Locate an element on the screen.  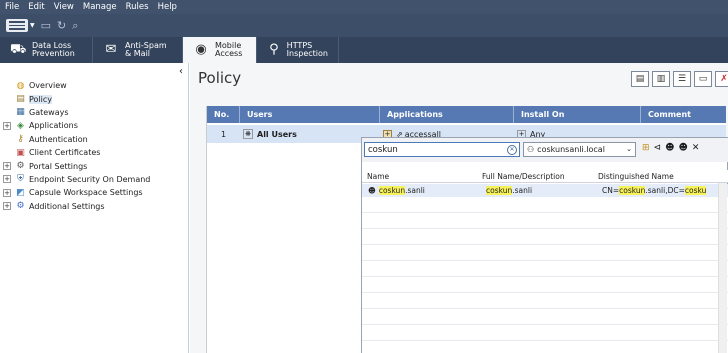
share-icon: ⊲ is located at coordinates (658, 148).